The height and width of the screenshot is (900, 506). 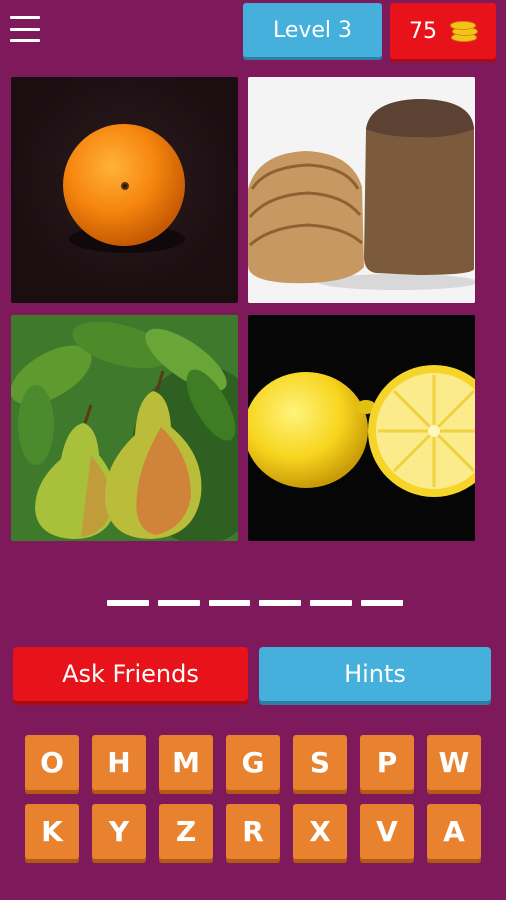 I want to click on coin-count: 75, so click(x=423, y=31).